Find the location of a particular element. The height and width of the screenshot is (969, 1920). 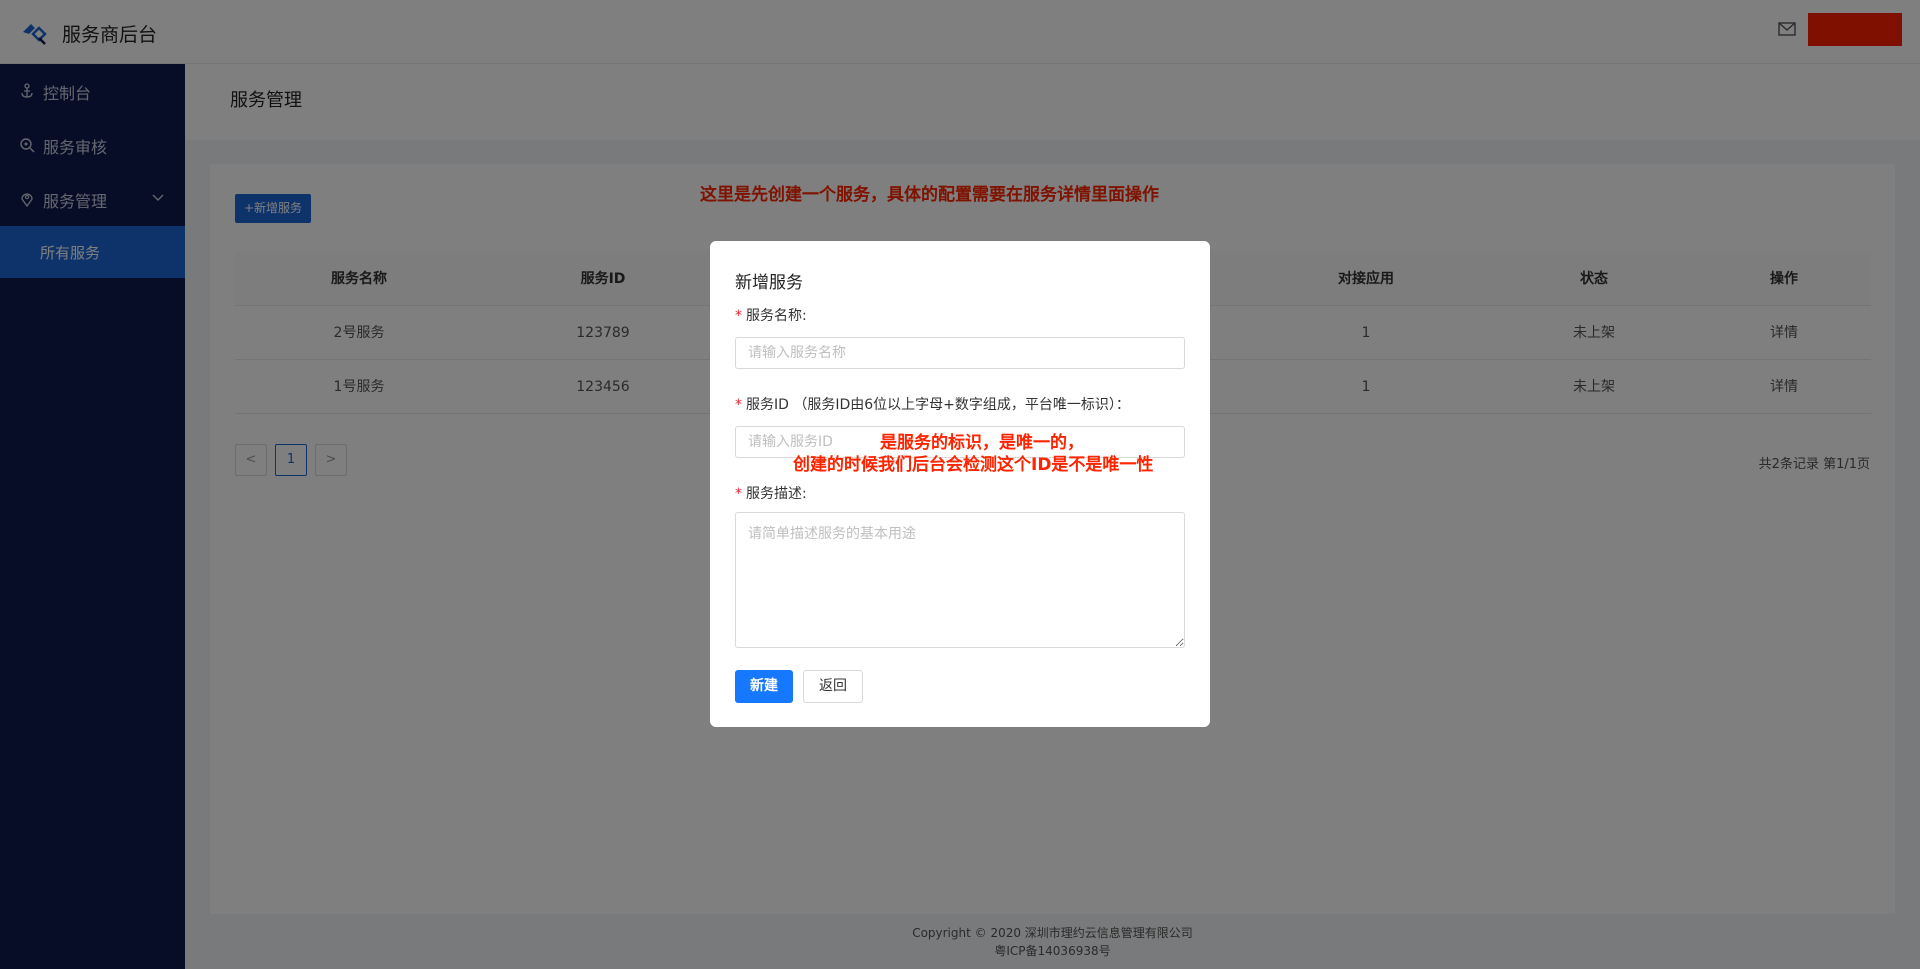

service-desc-label: * 服务描述: is located at coordinates (771, 493).